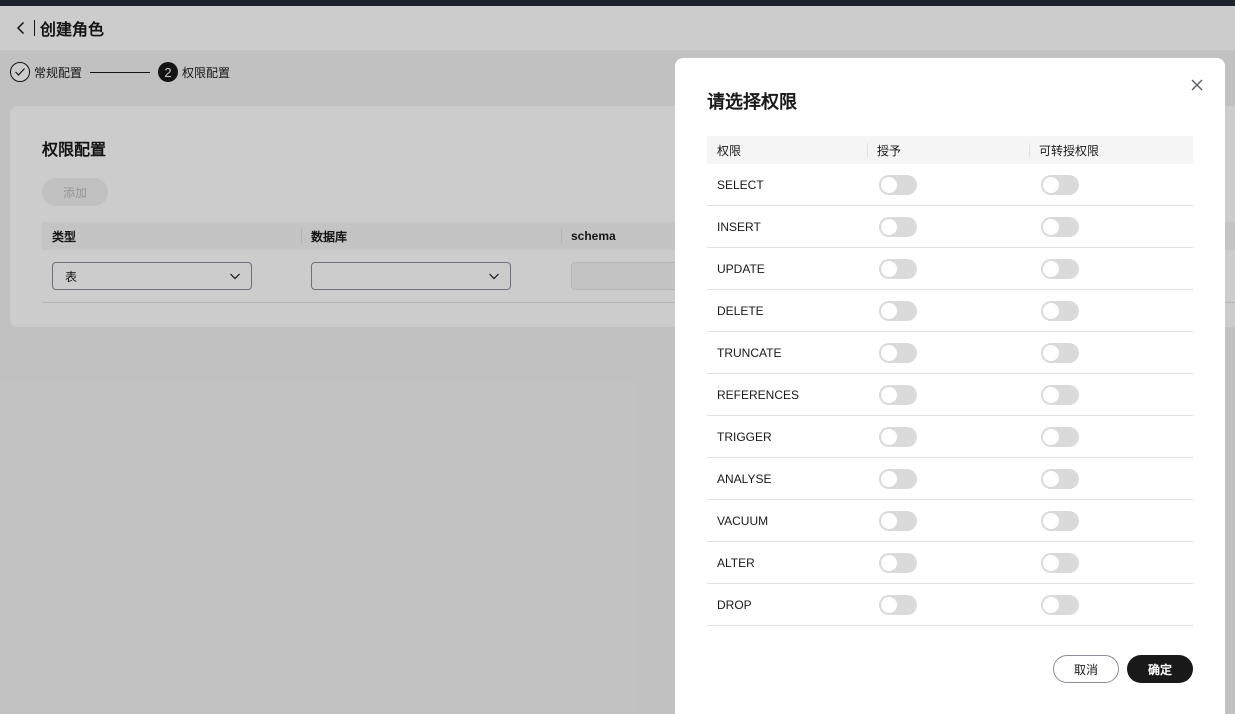 The width and height of the screenshot is (1235, 714). What do you see at coordinates (740, 184) in the screenshot?
I see `permission-name: SELECT` at bounding box center [740, 184].